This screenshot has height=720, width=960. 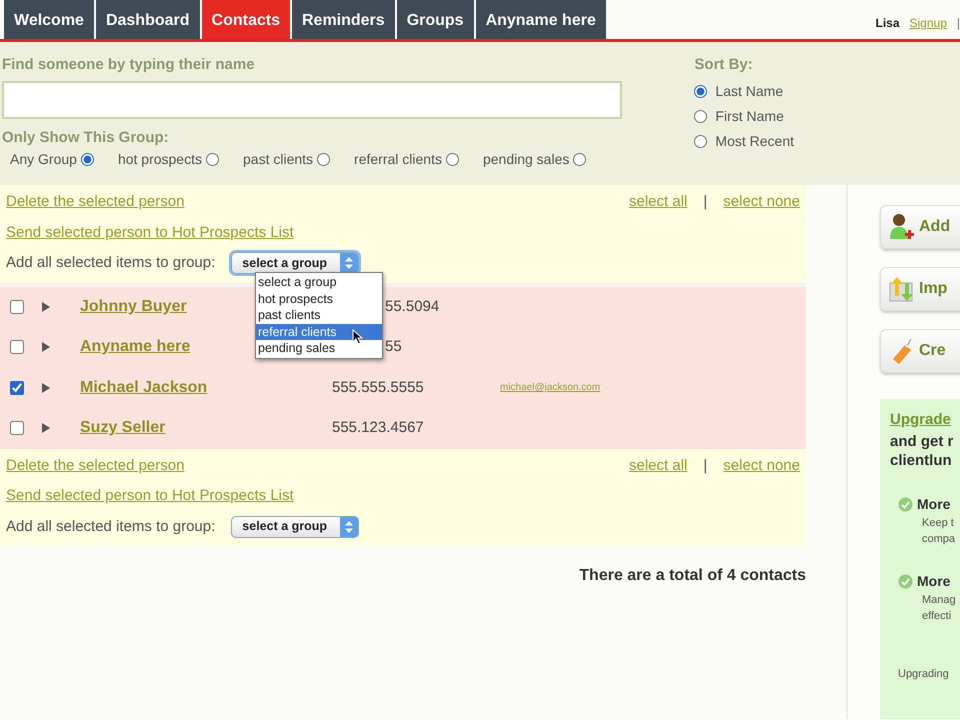 I want to click on contact-name-link: Michael Jackson, so click(x=144, y=387).